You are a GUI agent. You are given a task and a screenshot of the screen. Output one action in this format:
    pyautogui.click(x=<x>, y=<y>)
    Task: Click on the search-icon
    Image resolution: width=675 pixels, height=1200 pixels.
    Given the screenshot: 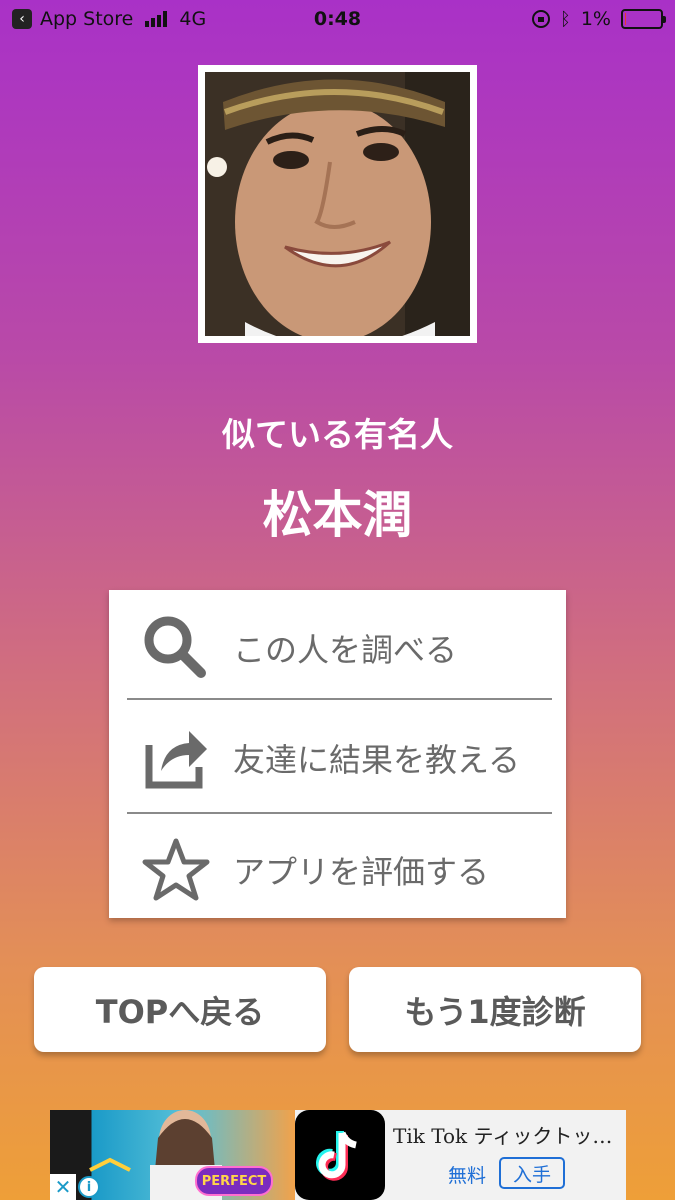 What is the action you would take?
    pyautogui.click(x=175, y=647)
    